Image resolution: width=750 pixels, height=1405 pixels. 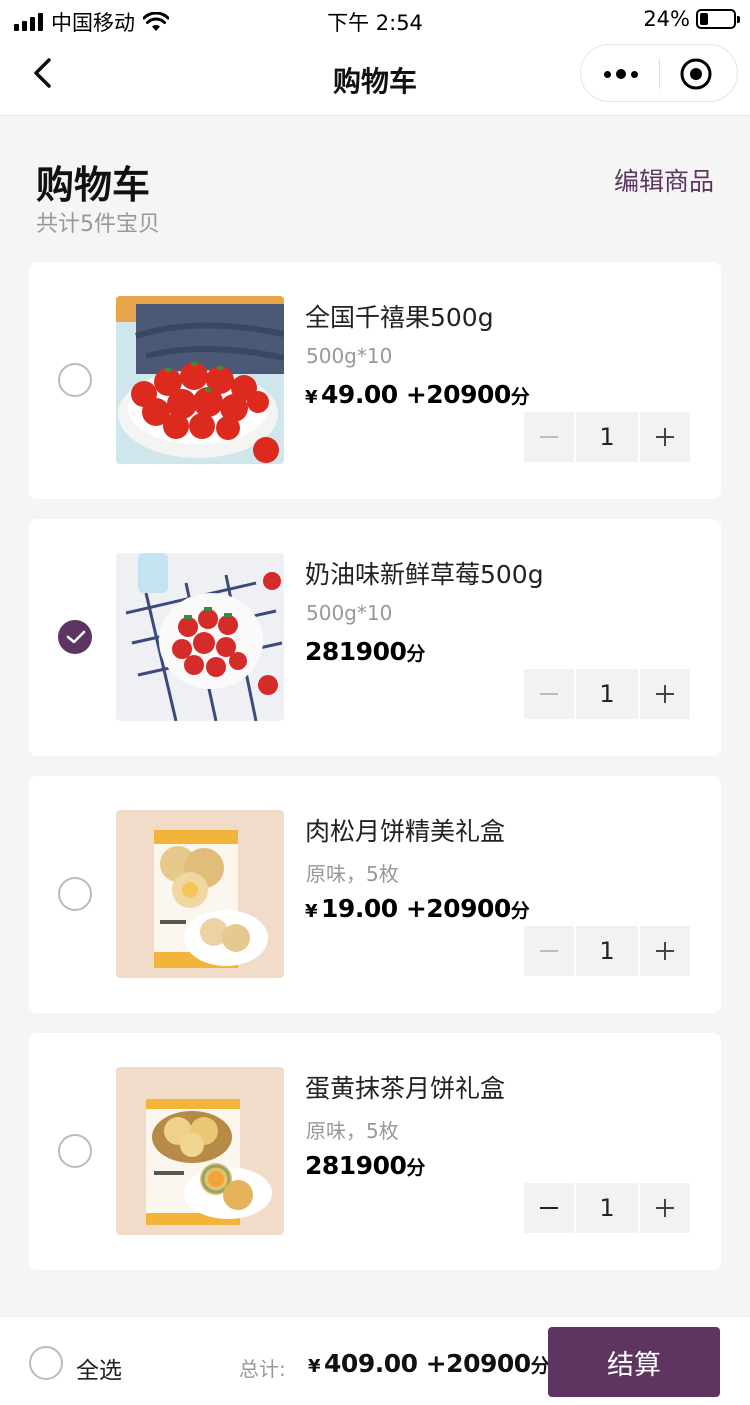 I want to click on product-name: 肉松月饼精美礼盒, so click(x=405, y=830).